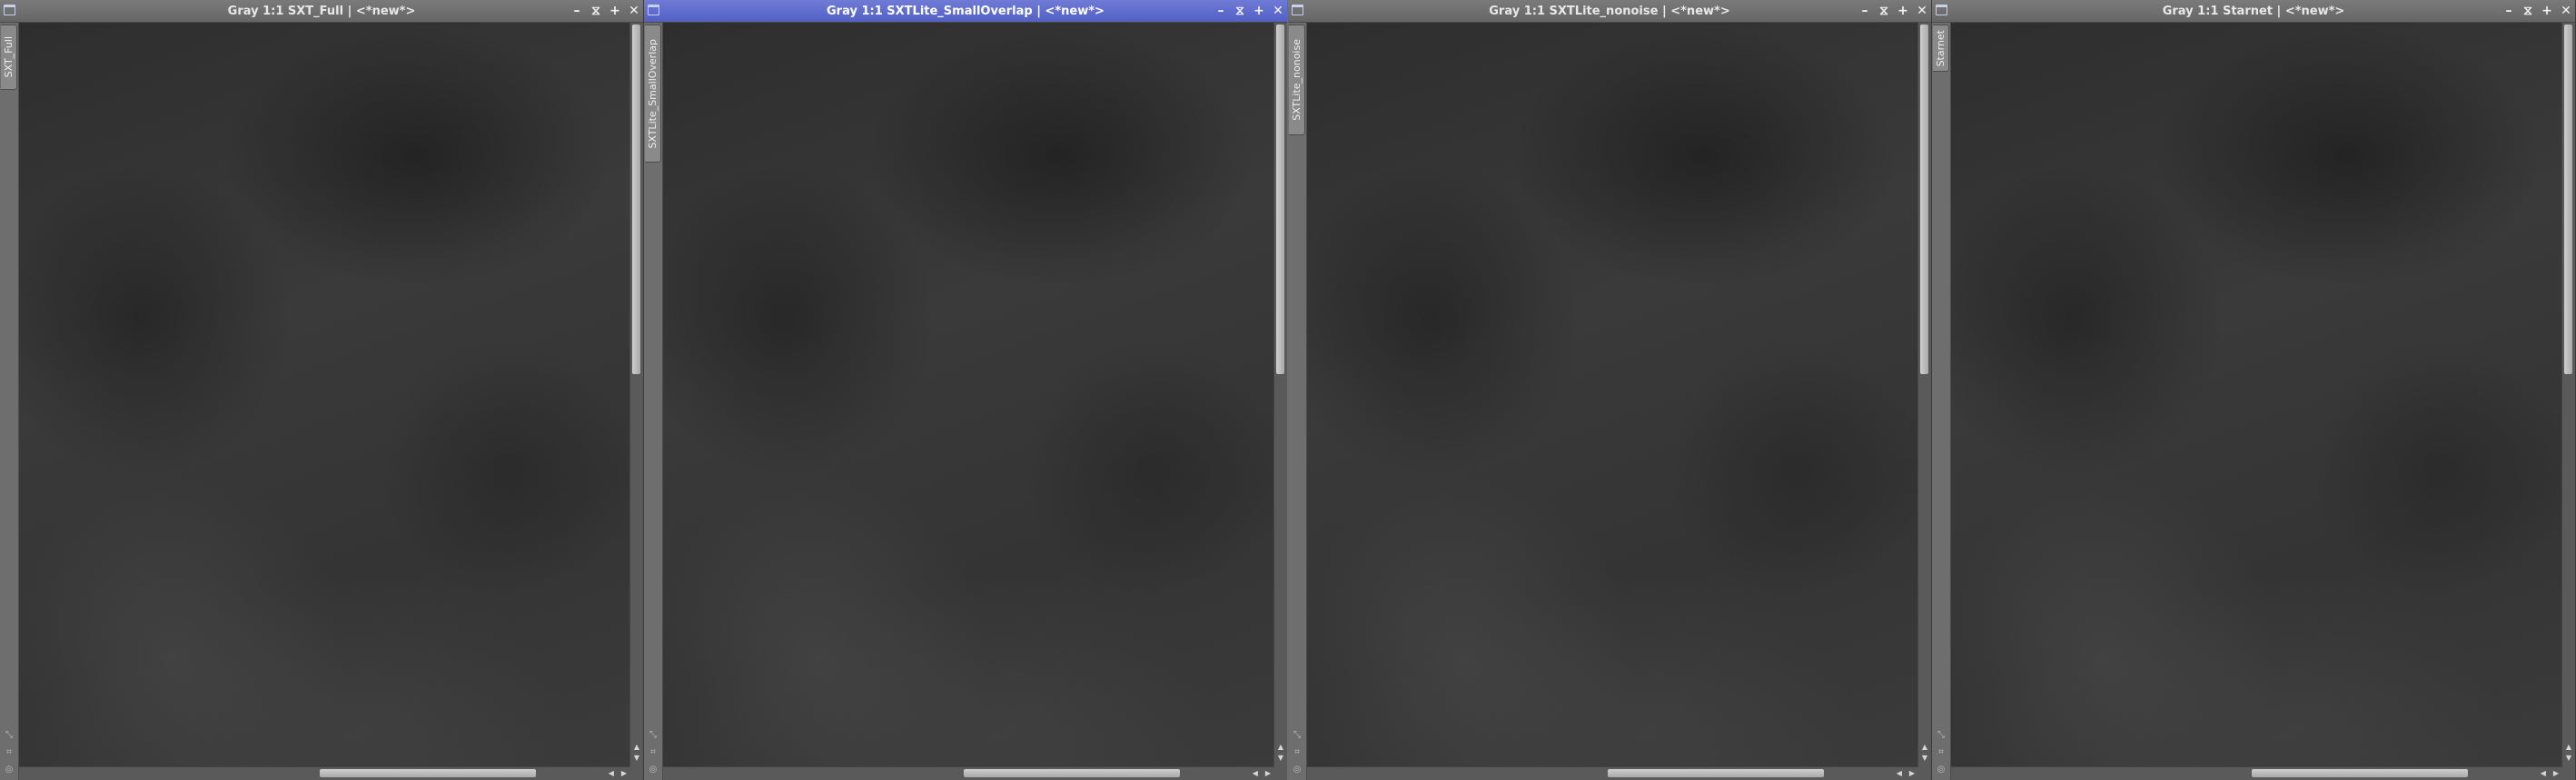 Image resolution: width=2576 pixels, height=780 pixels. I want to click on view-identifier-tab: SXTLite_nonoise, so click(1297, 80).